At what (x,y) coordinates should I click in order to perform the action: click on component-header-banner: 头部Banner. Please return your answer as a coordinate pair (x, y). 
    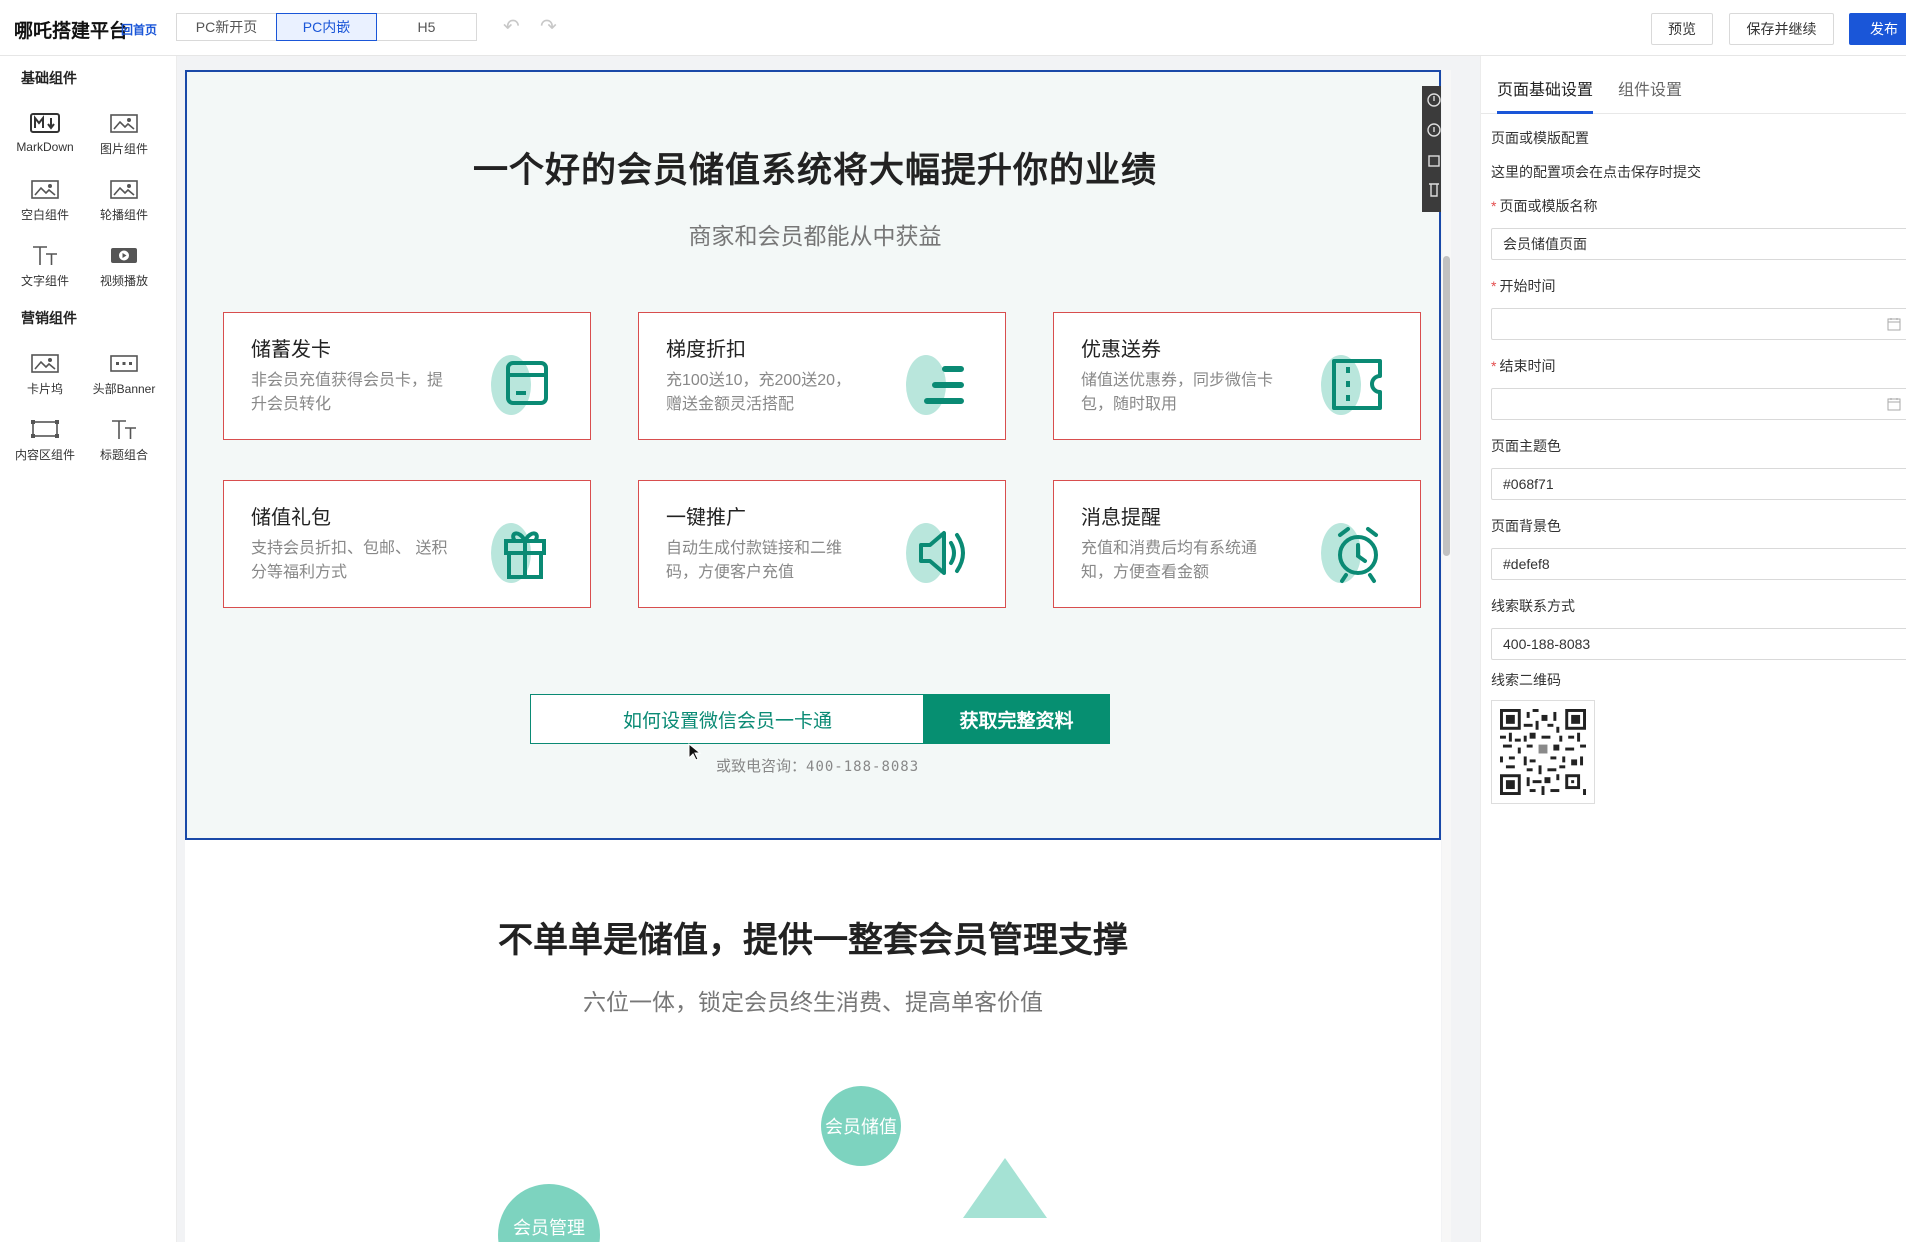
    Looking at the image, I should click on (124, 372).